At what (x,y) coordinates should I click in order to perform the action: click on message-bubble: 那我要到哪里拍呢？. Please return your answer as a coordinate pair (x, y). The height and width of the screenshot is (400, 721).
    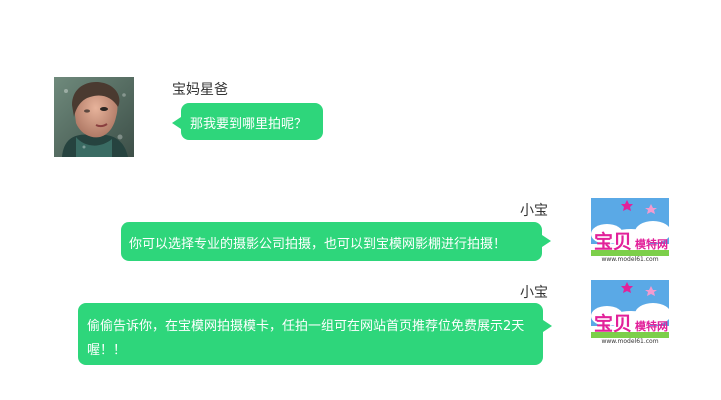
    Looking at the image, I should click on (247, 121).